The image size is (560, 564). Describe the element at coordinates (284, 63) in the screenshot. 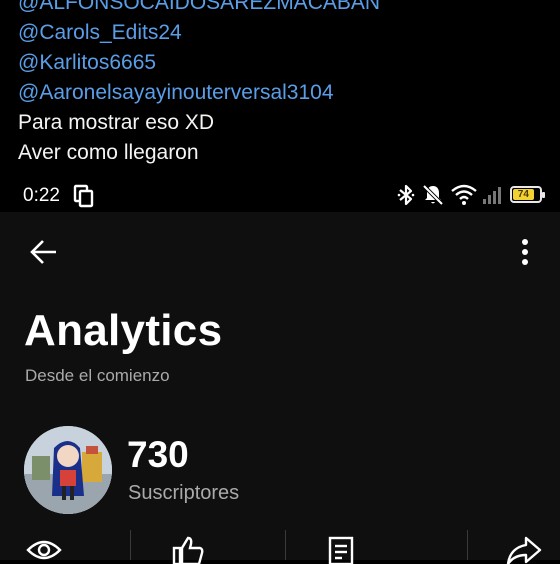

I see `mention-link: @Karlitos6665` at that location.